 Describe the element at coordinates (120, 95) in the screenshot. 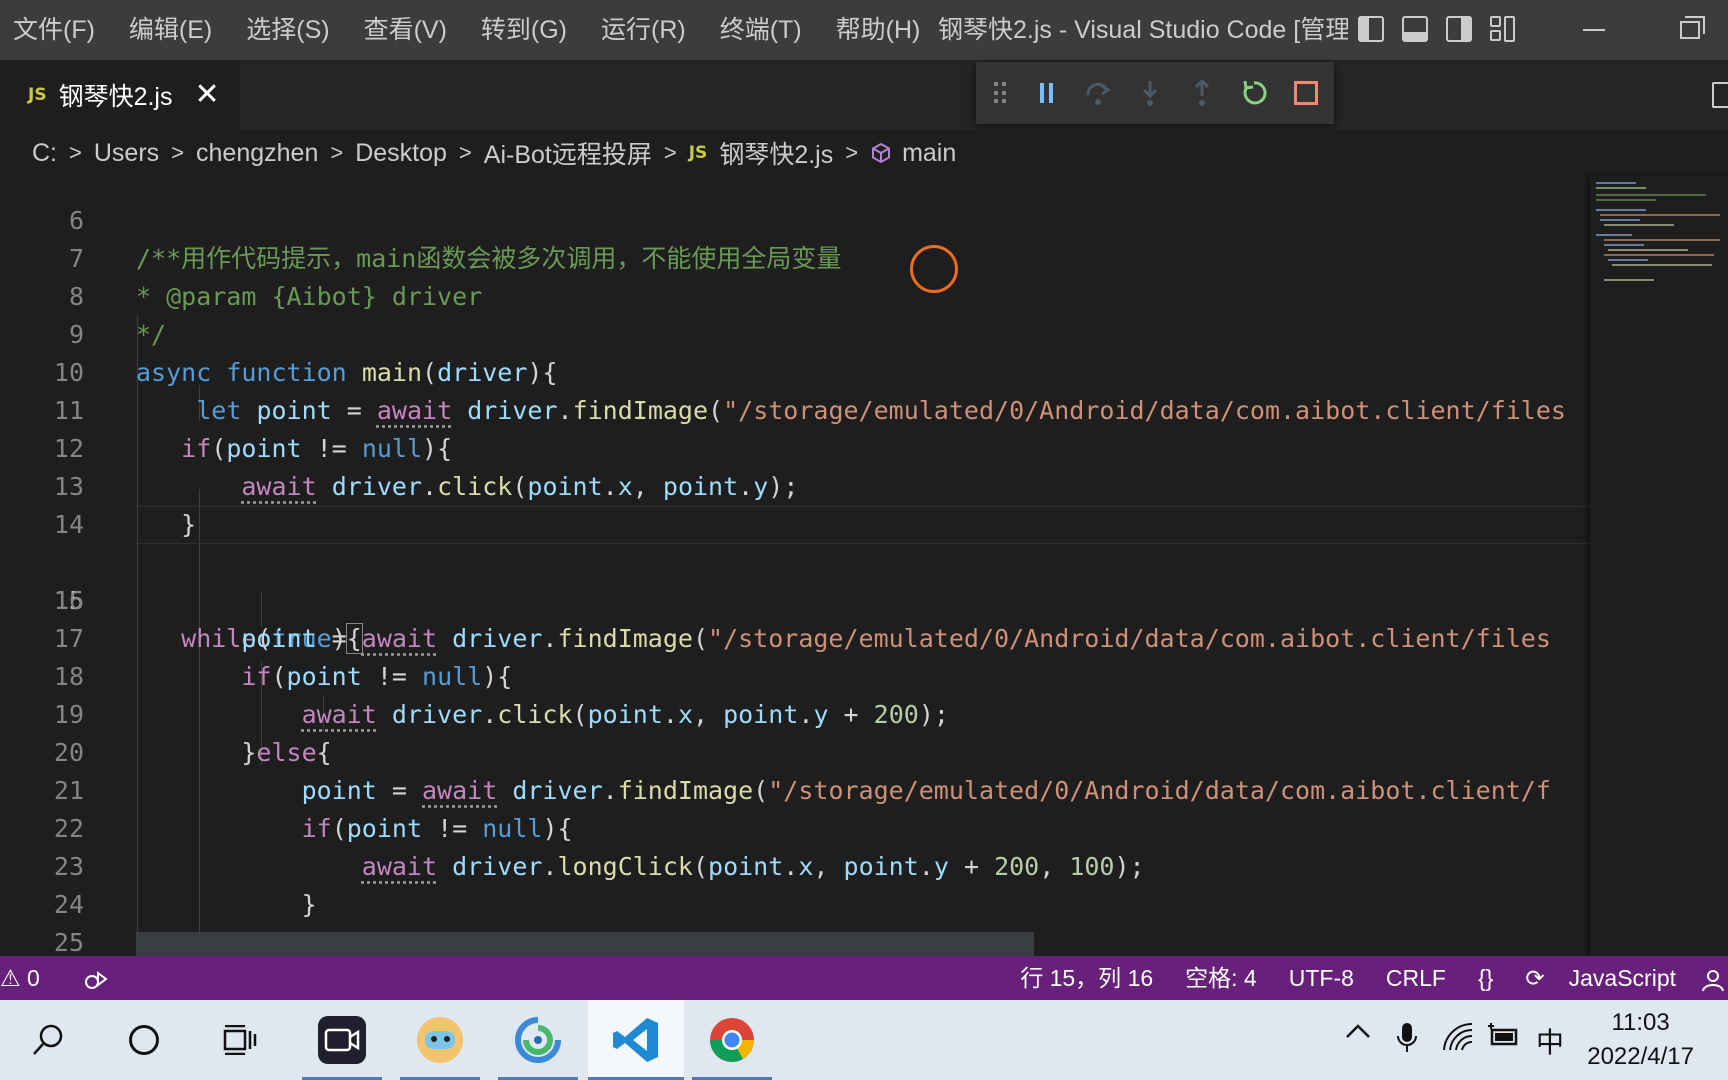

I see `editor-tab: JS 钢琴快2.js ✕` at that location.